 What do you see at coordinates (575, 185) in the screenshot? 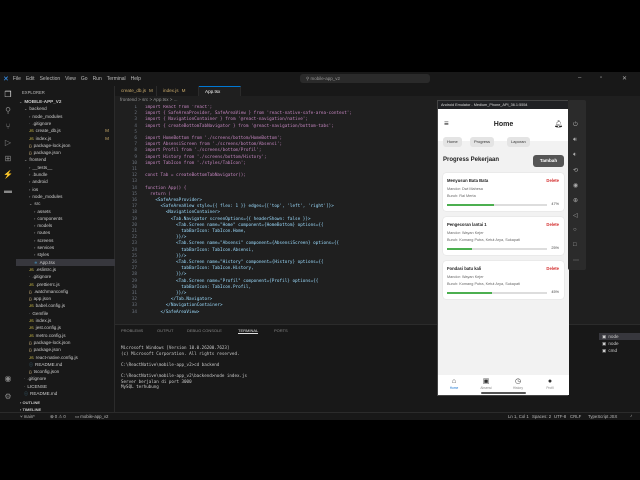
I see `camera-icon: ◉` at bounding box center [575, 185].